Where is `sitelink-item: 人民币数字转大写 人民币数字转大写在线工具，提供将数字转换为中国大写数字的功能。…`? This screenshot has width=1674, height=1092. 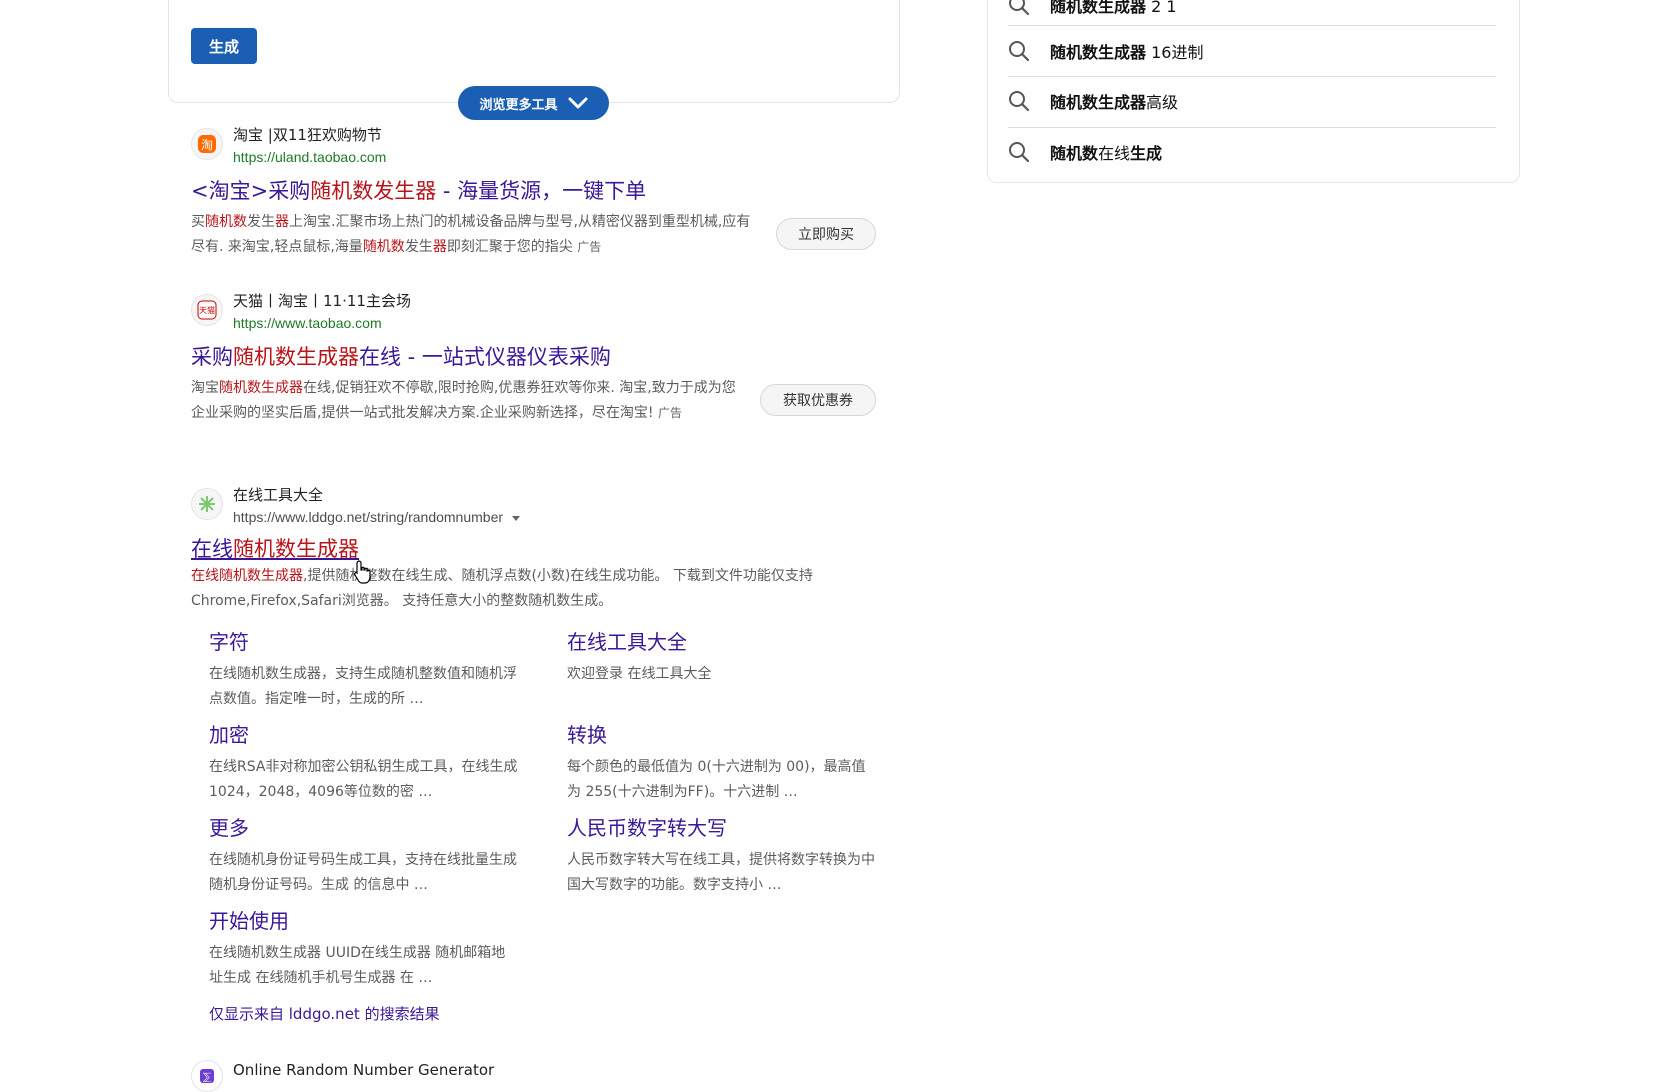 sitelink-item: 人民币数字转大写 人民币数字转大写在线工具，提供将数字转换为中国大写数字的功能。… is located at coordinates (722, 856).